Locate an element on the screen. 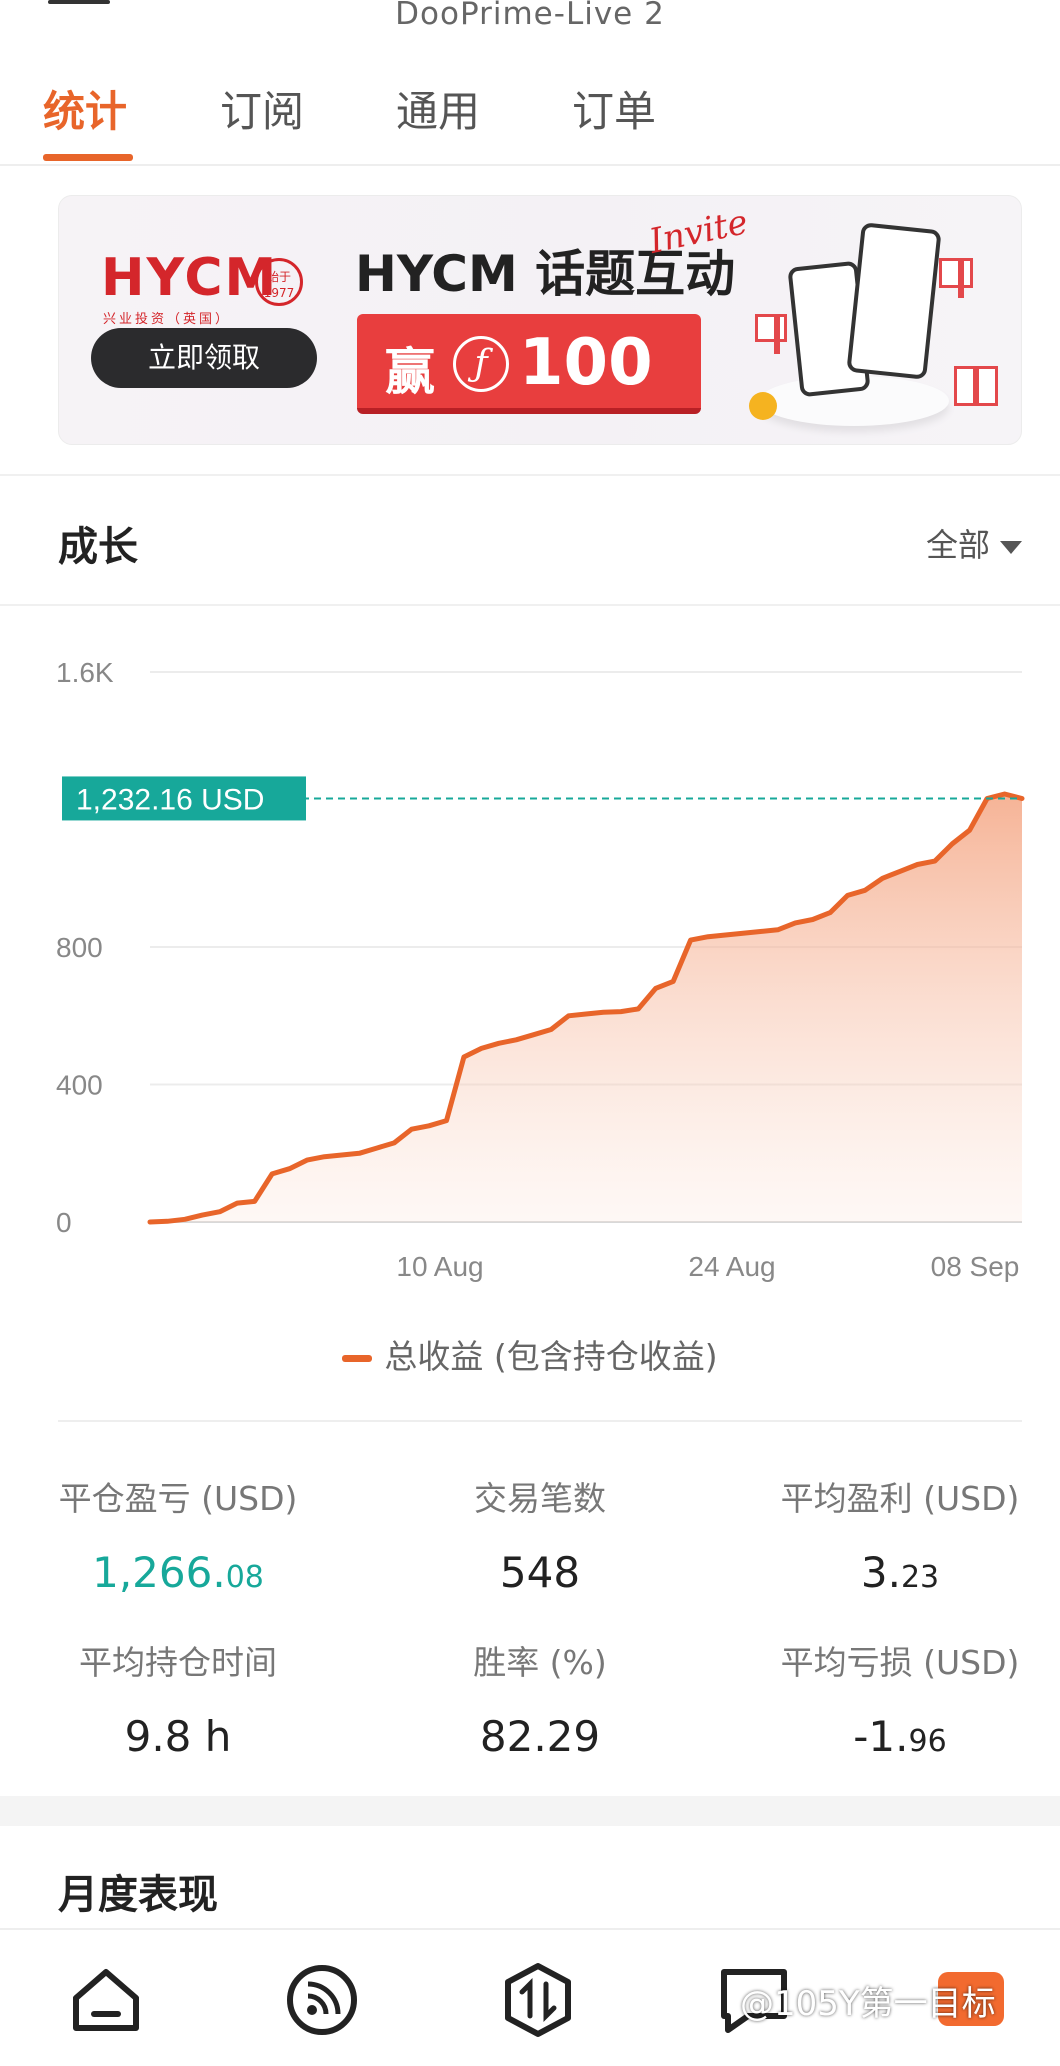 The image size is (1060, 2066). prize-win-label: 赢 is located at coordinates (410, 372).